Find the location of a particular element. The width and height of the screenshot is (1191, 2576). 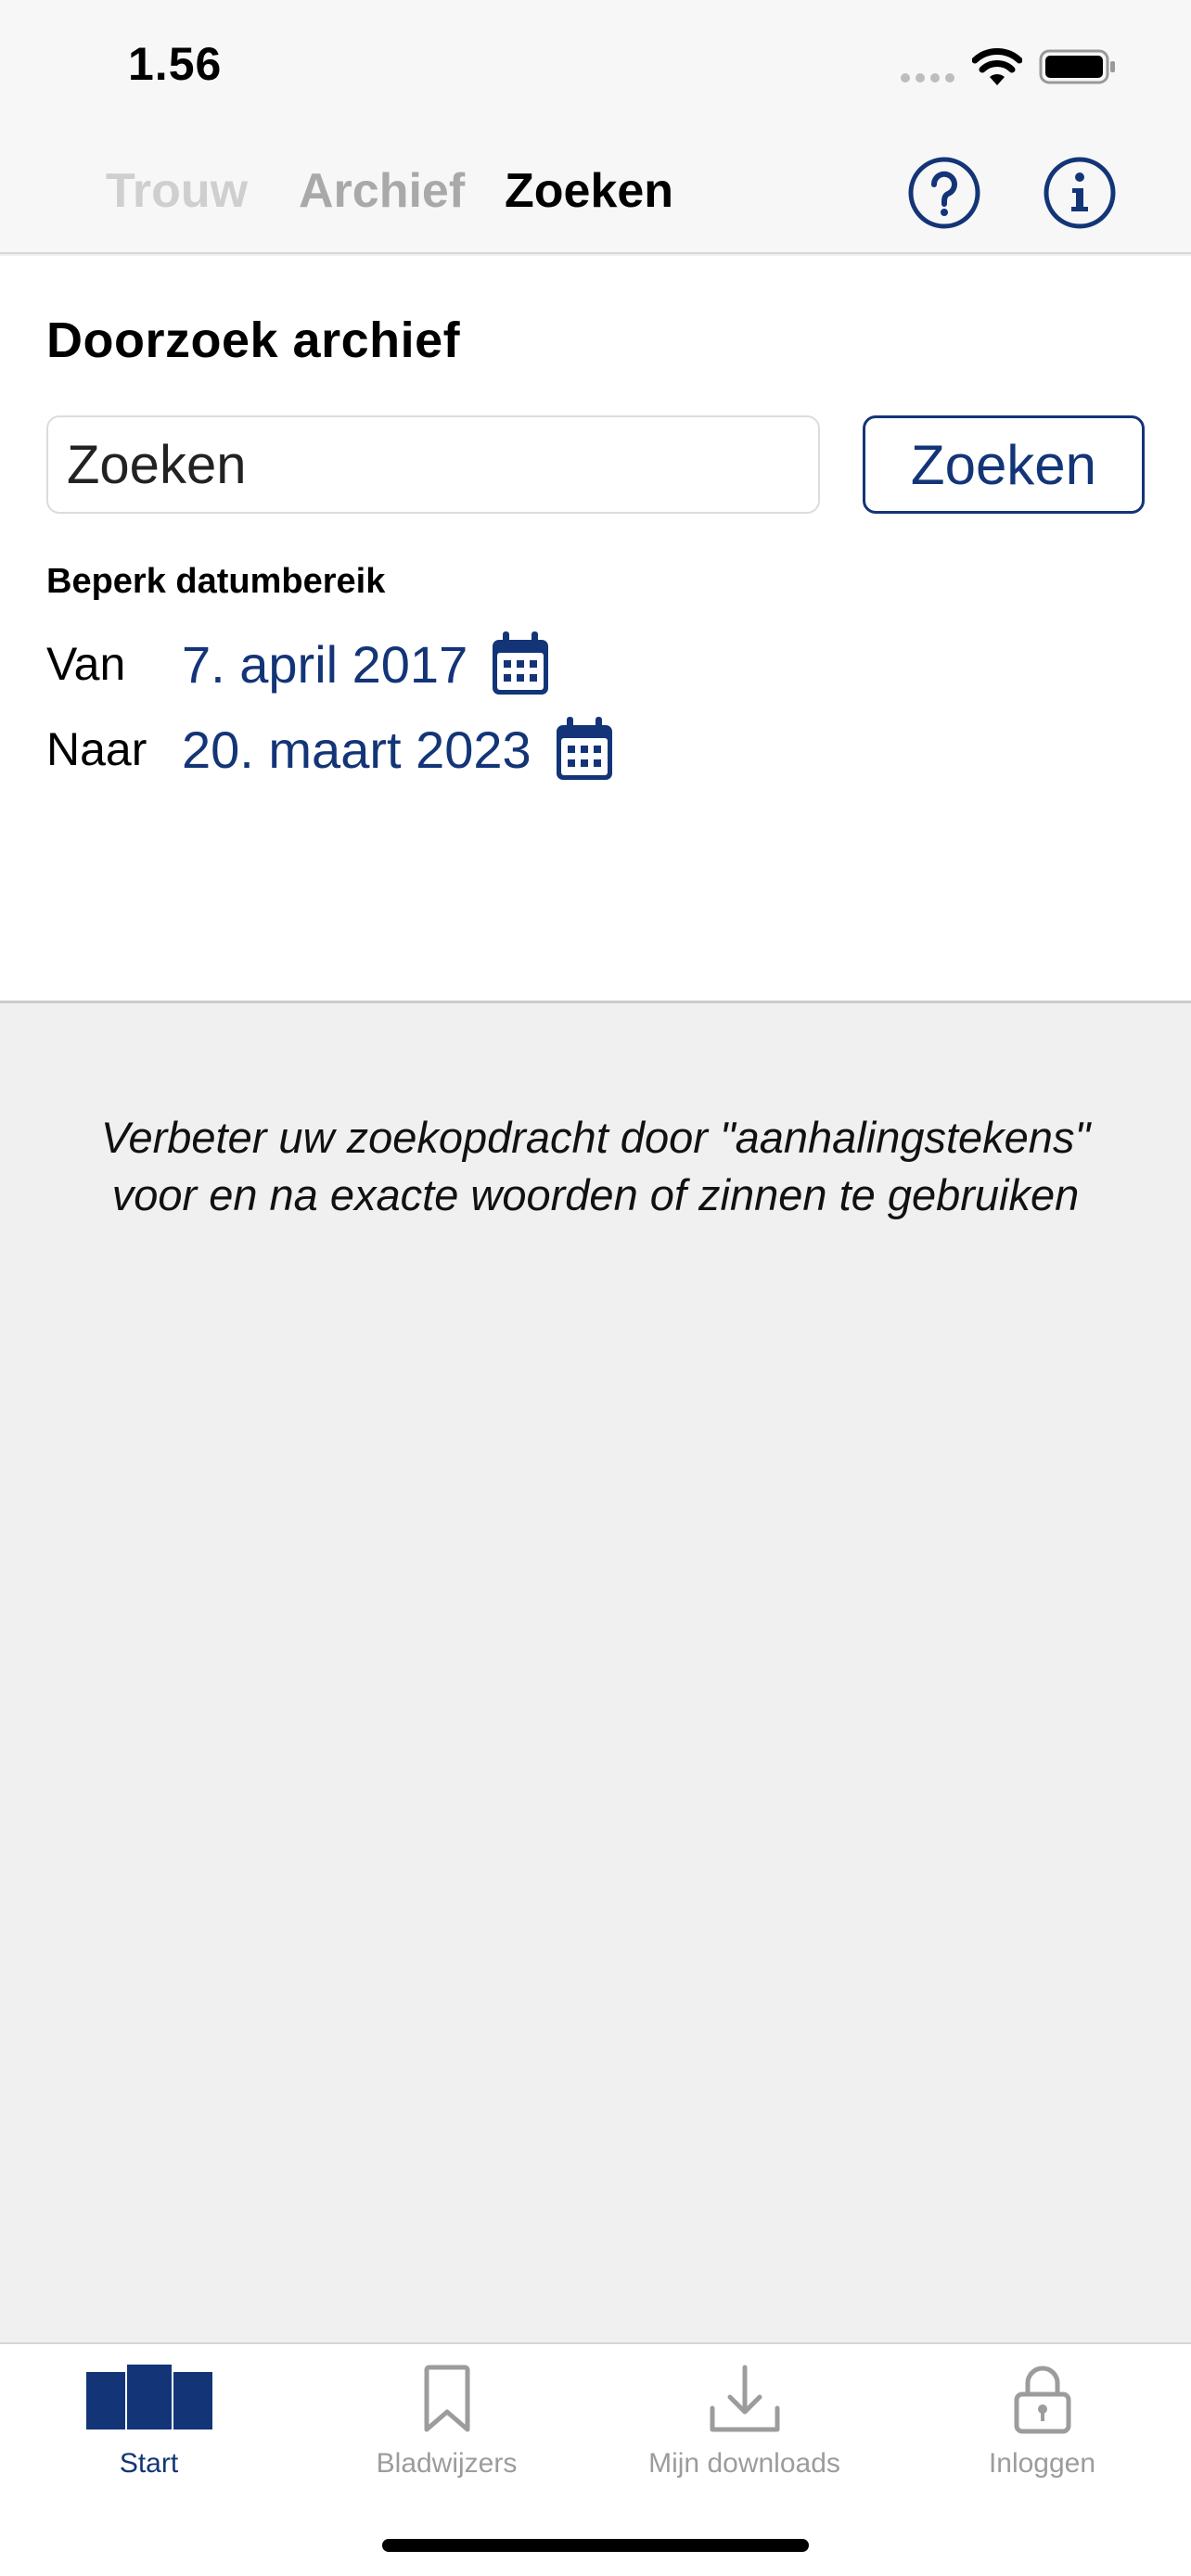

search-button: Zoeken is located at coordinates (1004, 465).